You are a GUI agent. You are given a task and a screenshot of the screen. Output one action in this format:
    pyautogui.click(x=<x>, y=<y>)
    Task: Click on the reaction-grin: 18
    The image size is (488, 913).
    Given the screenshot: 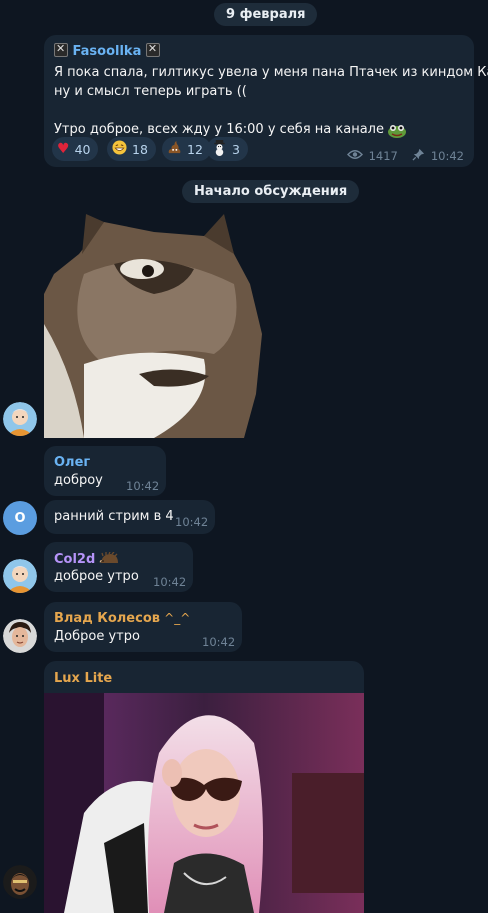 What is the action you would take?
    pyautogui.click(x=131, y=149)
    